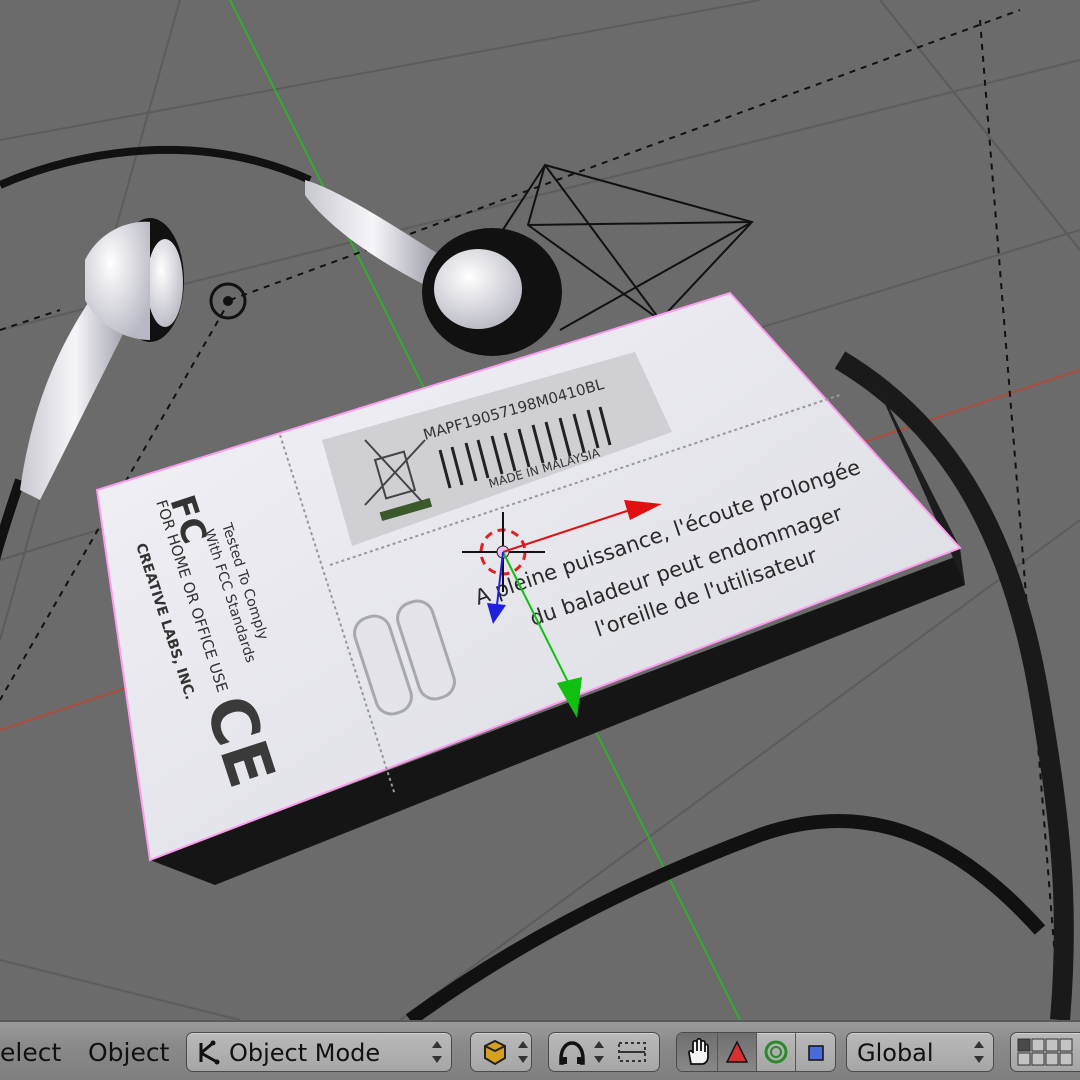 The height and width of the screenshot is (1080, 1080). What do you see at coordinates (632, 1052) in the screenshot?
I see `snap-element-icon` at bounding box center [632, 1052].